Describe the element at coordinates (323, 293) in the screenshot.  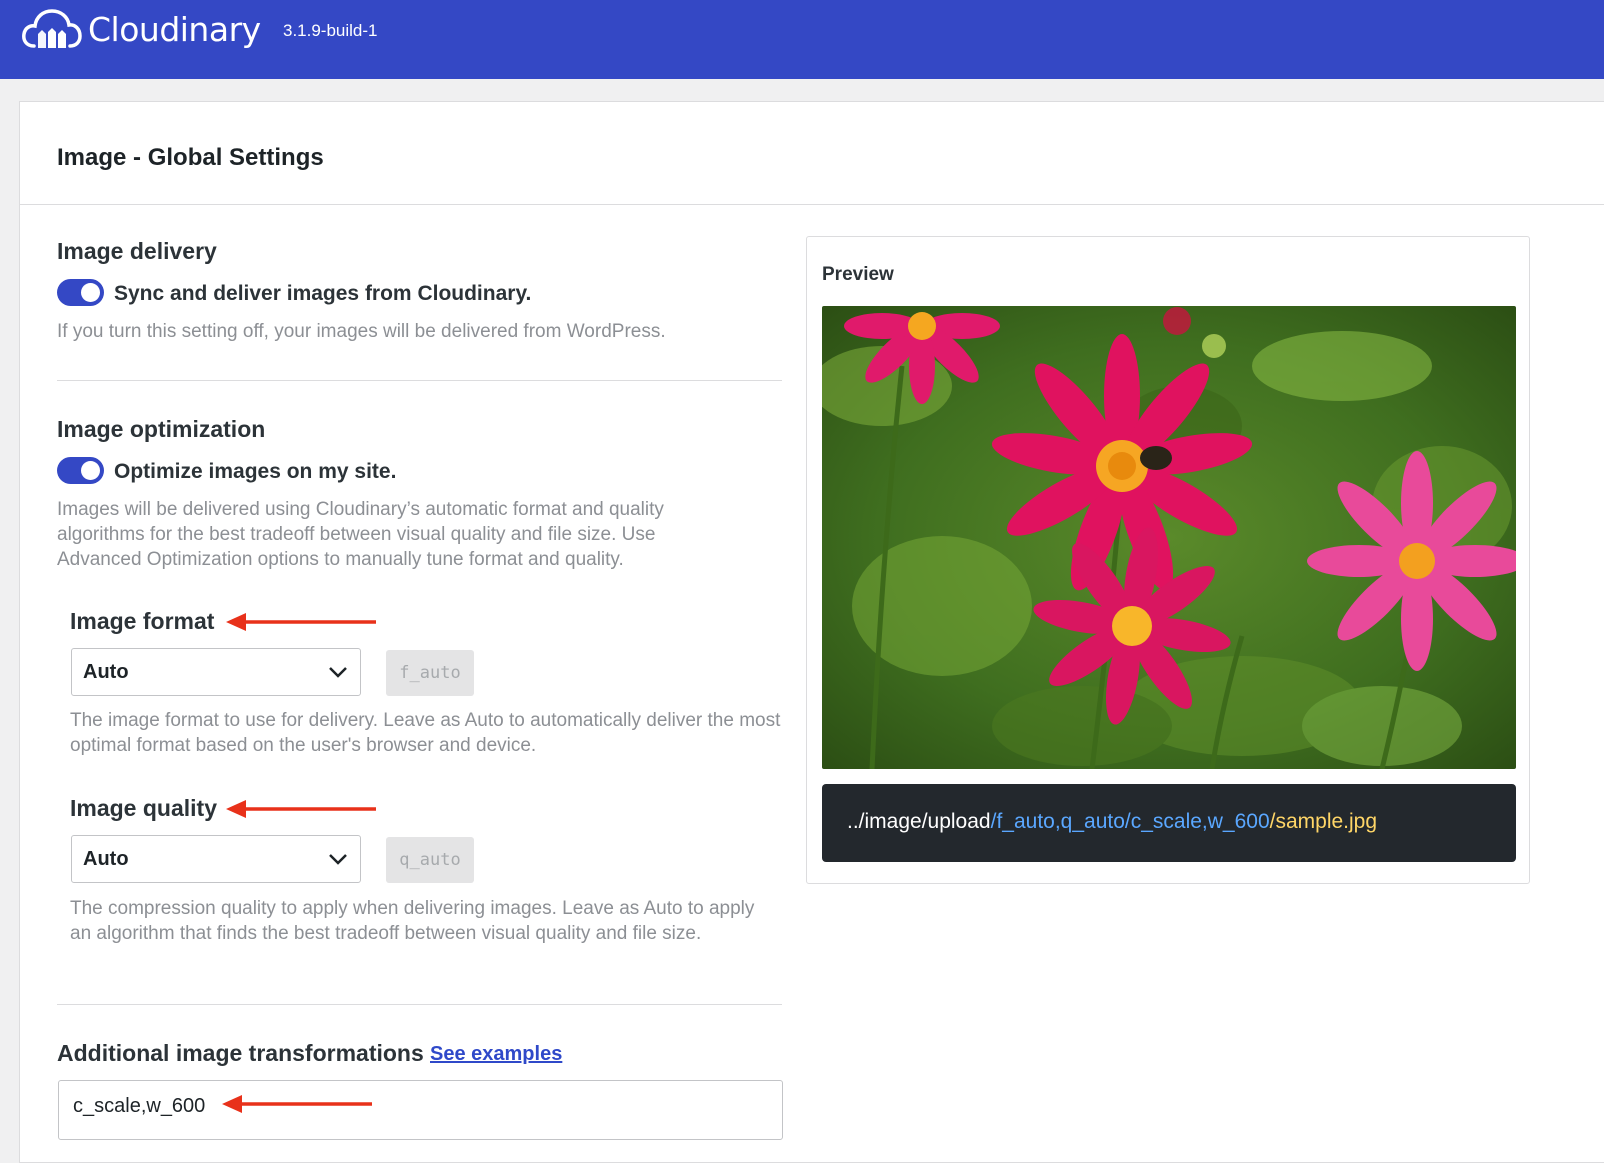
I see `image-delivery-toggle-label: Sync and deliver images from Cloudinary.` at that location.